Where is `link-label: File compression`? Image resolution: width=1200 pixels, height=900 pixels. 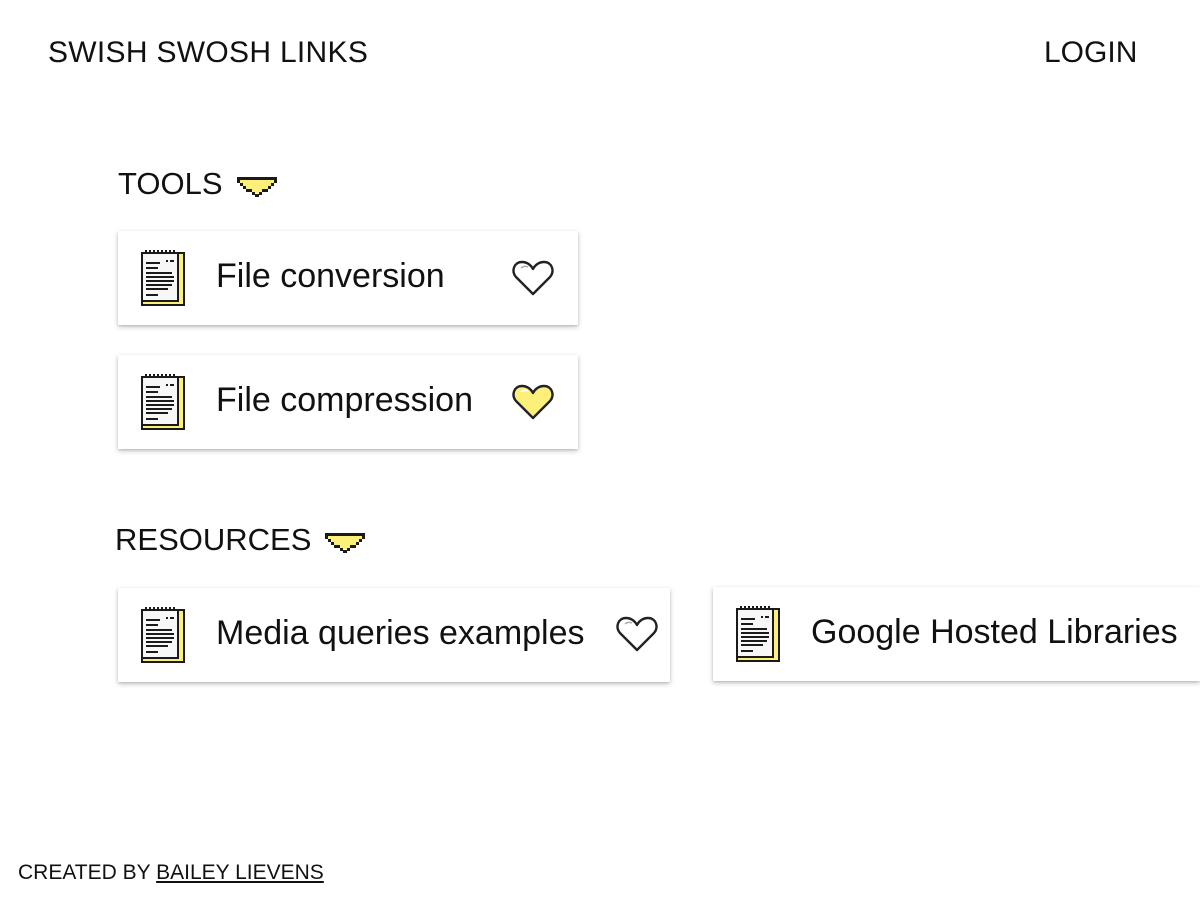
link-label: File compression is located at coordinates (344, 400).